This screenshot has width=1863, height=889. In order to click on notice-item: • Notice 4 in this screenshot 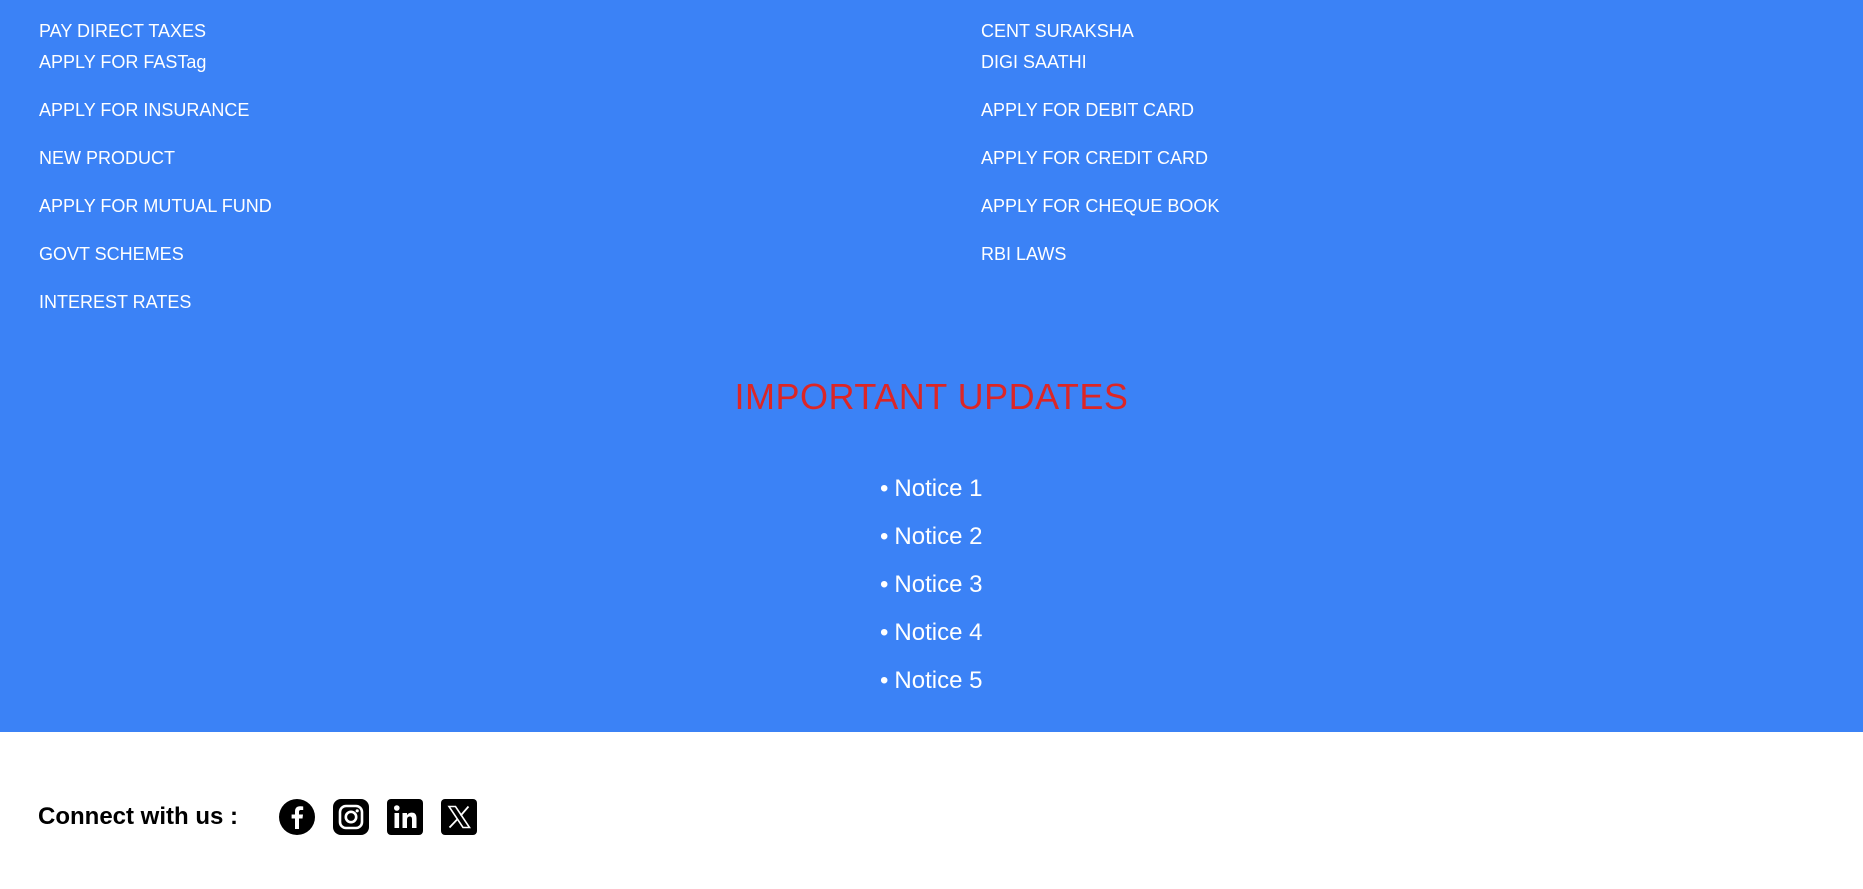, I will do `click(931, 633)`.